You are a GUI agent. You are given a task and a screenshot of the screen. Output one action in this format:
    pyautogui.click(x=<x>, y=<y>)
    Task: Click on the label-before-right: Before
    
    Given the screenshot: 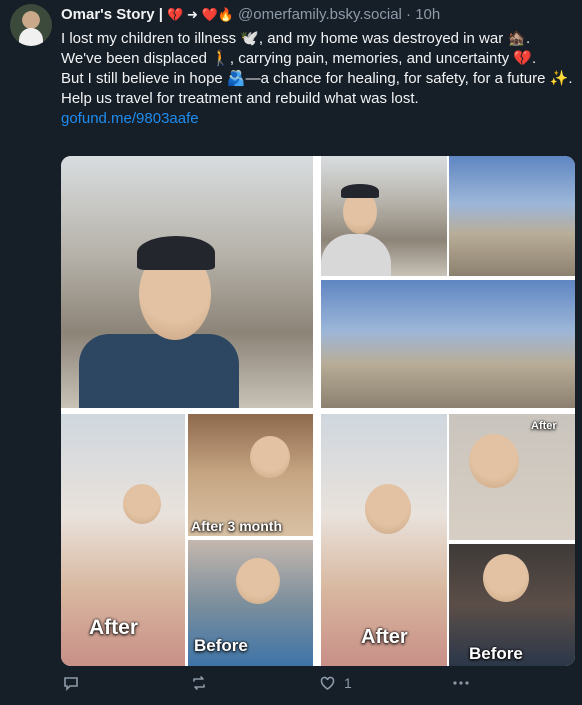 What is the action you would take?
    pyautogui.click(x=496, y=653)
    